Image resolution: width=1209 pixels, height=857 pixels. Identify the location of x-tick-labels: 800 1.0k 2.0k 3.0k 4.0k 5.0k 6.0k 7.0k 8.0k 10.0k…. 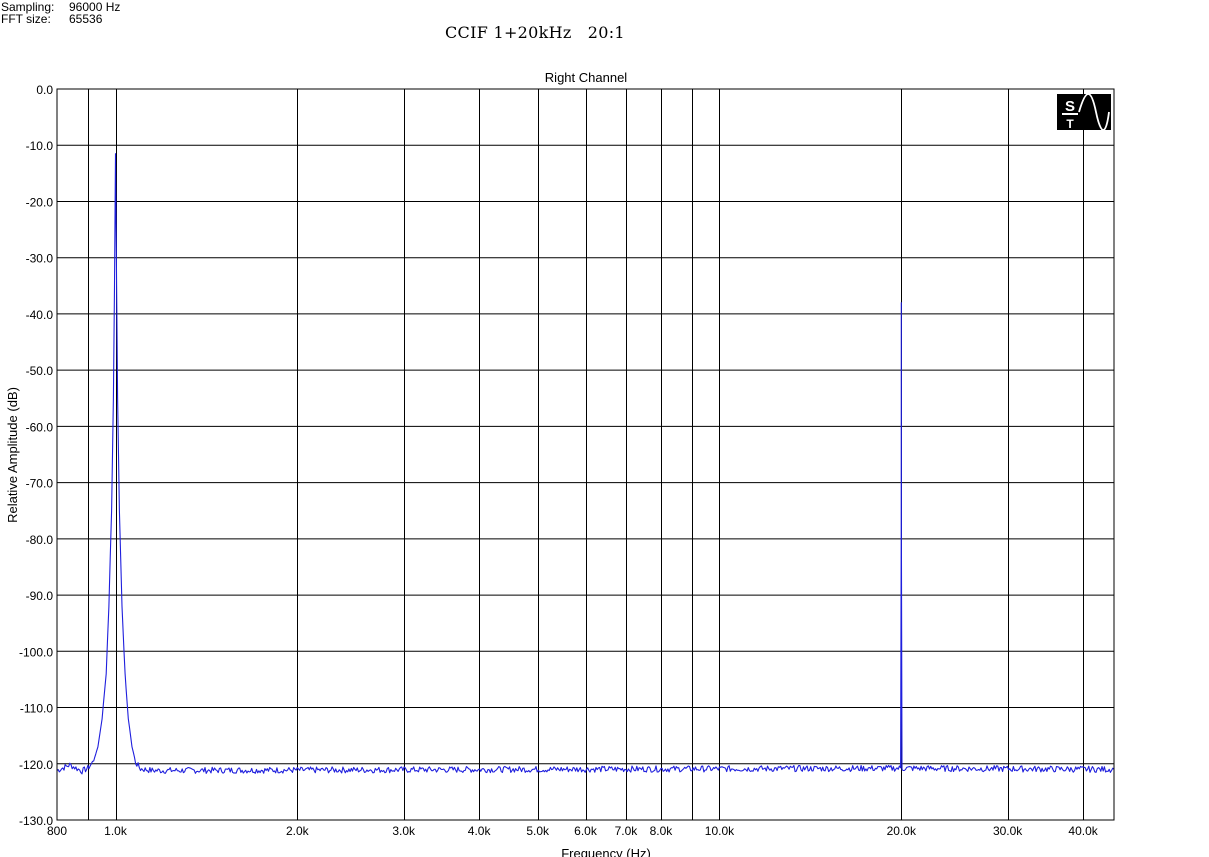
(573, 831).